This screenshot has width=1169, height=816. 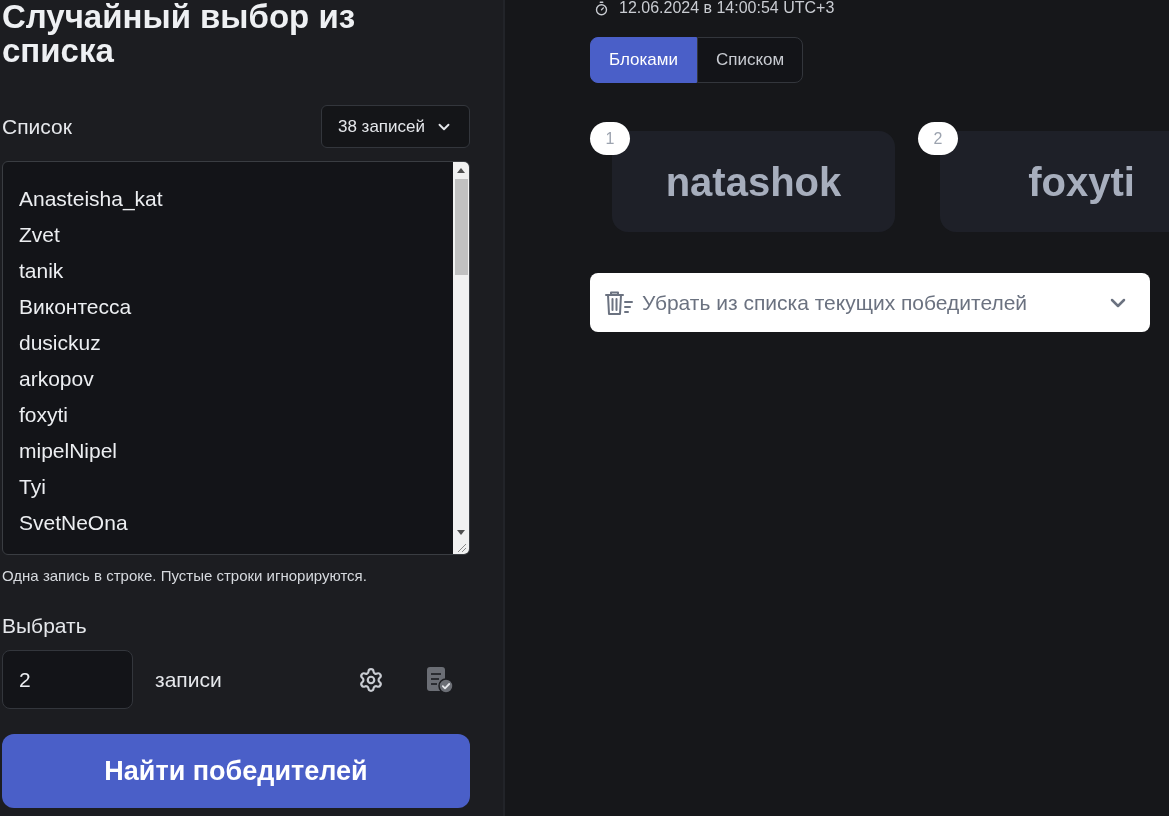 I want to click on list-entry: dusickuz, so click(x=60, y=343).